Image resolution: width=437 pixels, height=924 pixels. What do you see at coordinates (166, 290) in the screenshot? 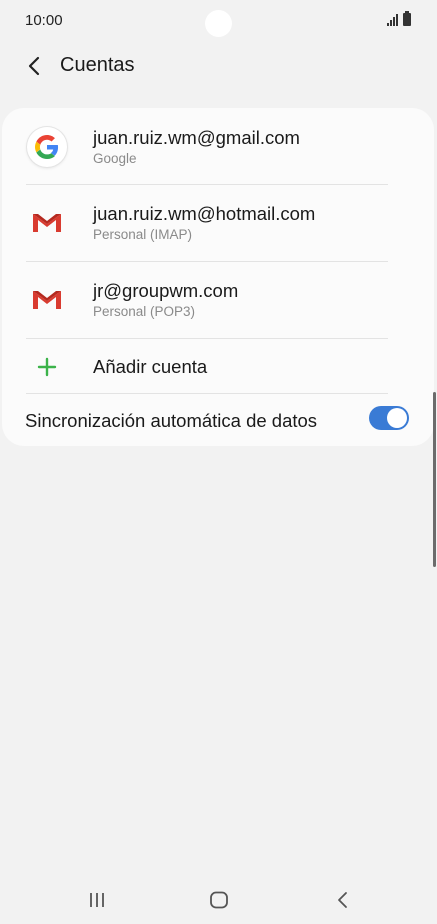
I see `account-email: jr@groupwm.com` at bounding box center [166, 290].